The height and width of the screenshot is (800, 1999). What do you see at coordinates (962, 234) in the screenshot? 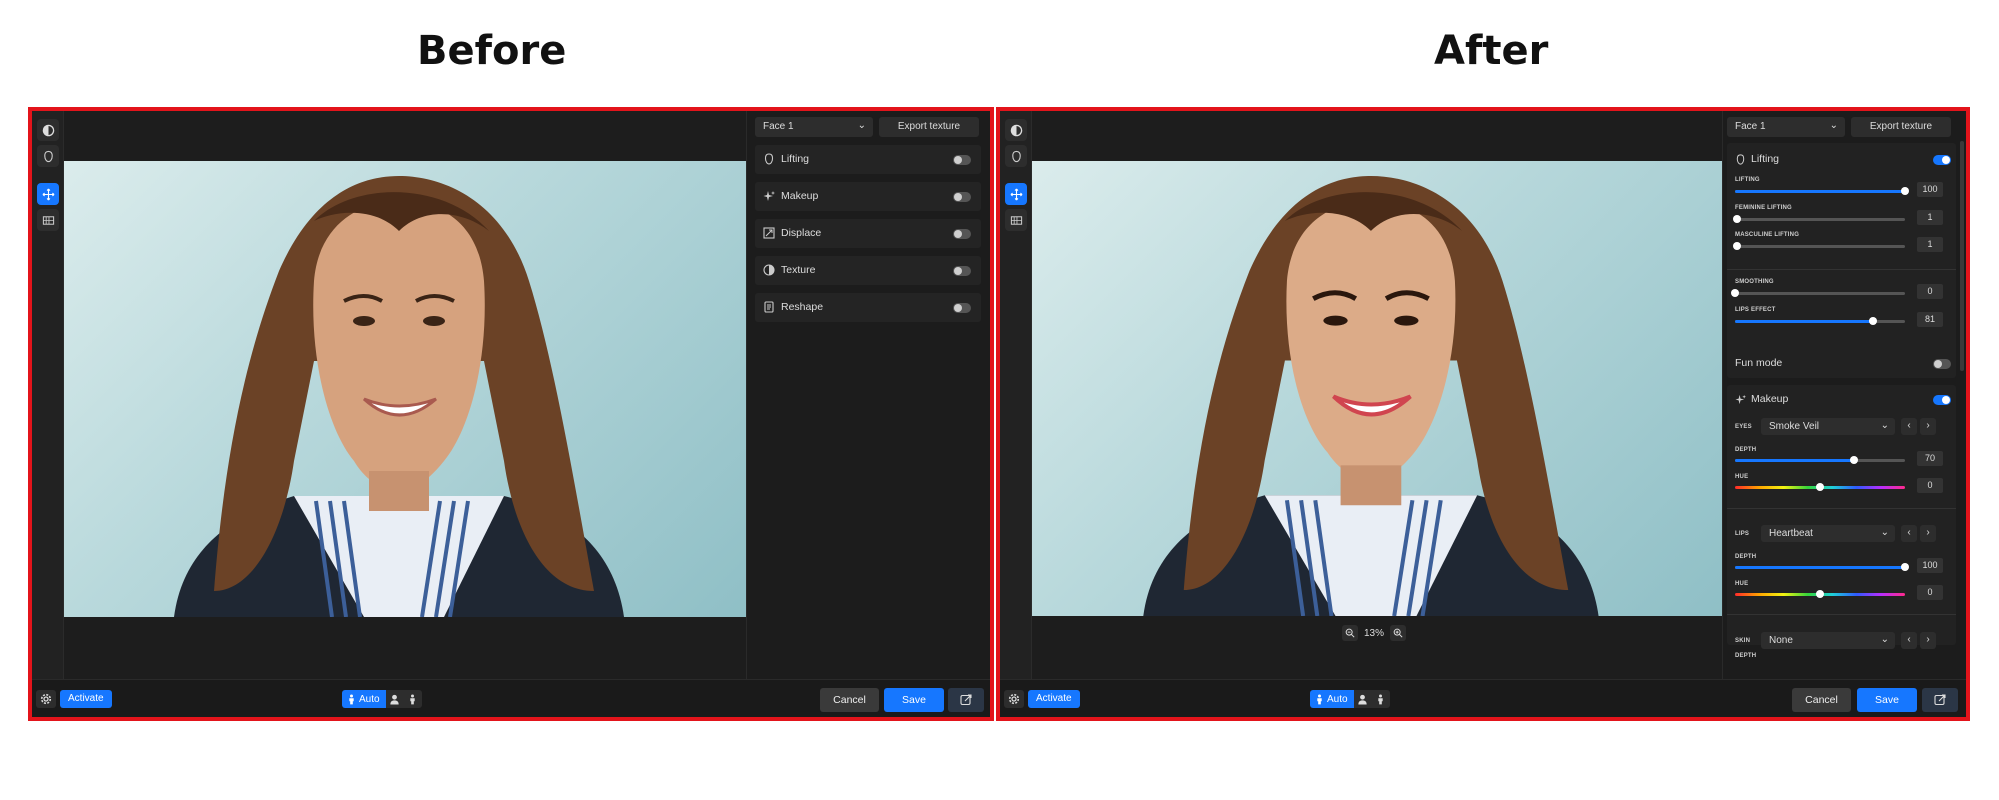
I see `displace-toggle` at bounding box center [962, 234].